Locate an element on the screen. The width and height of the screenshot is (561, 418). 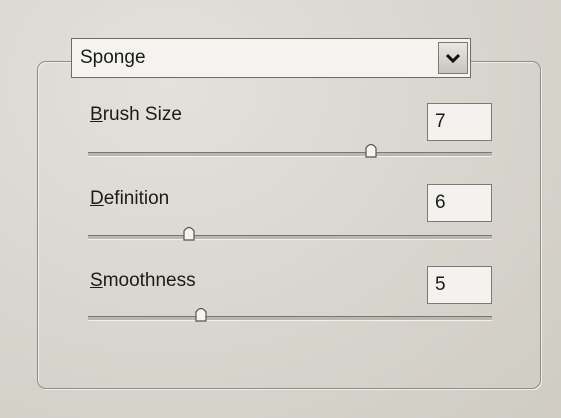
definition-slider-thumb is located at coordinates (189, 233).